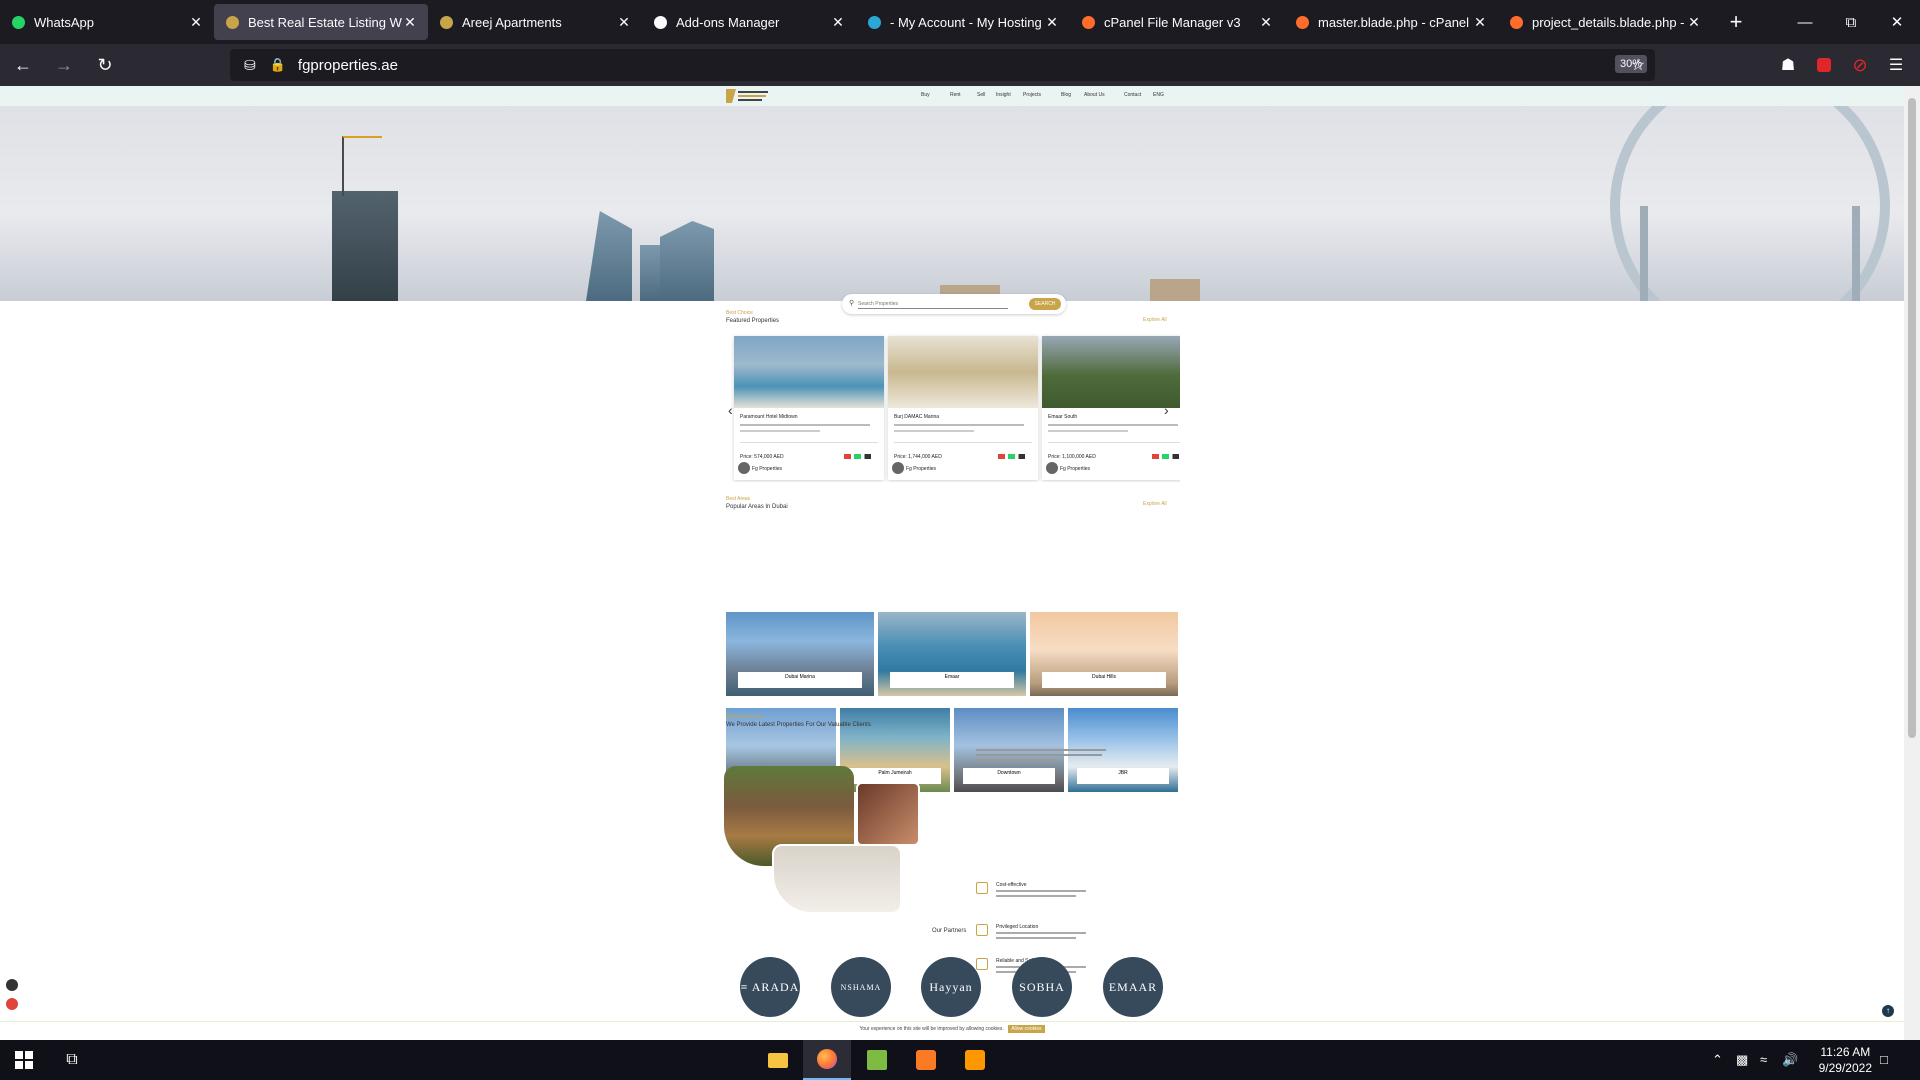 The image size is (1920, 1080). I want to click on fg-logo-icon, so click(232, 22).